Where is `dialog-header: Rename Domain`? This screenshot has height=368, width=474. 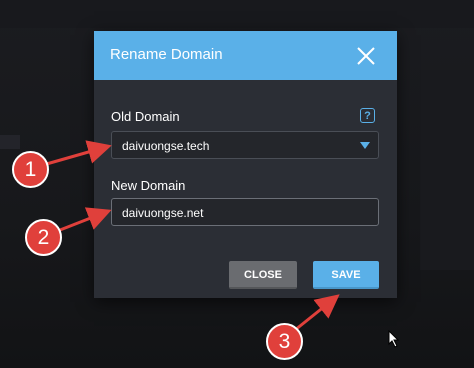 dialog-header: Rename Domain is located at coordinates (245, 55).